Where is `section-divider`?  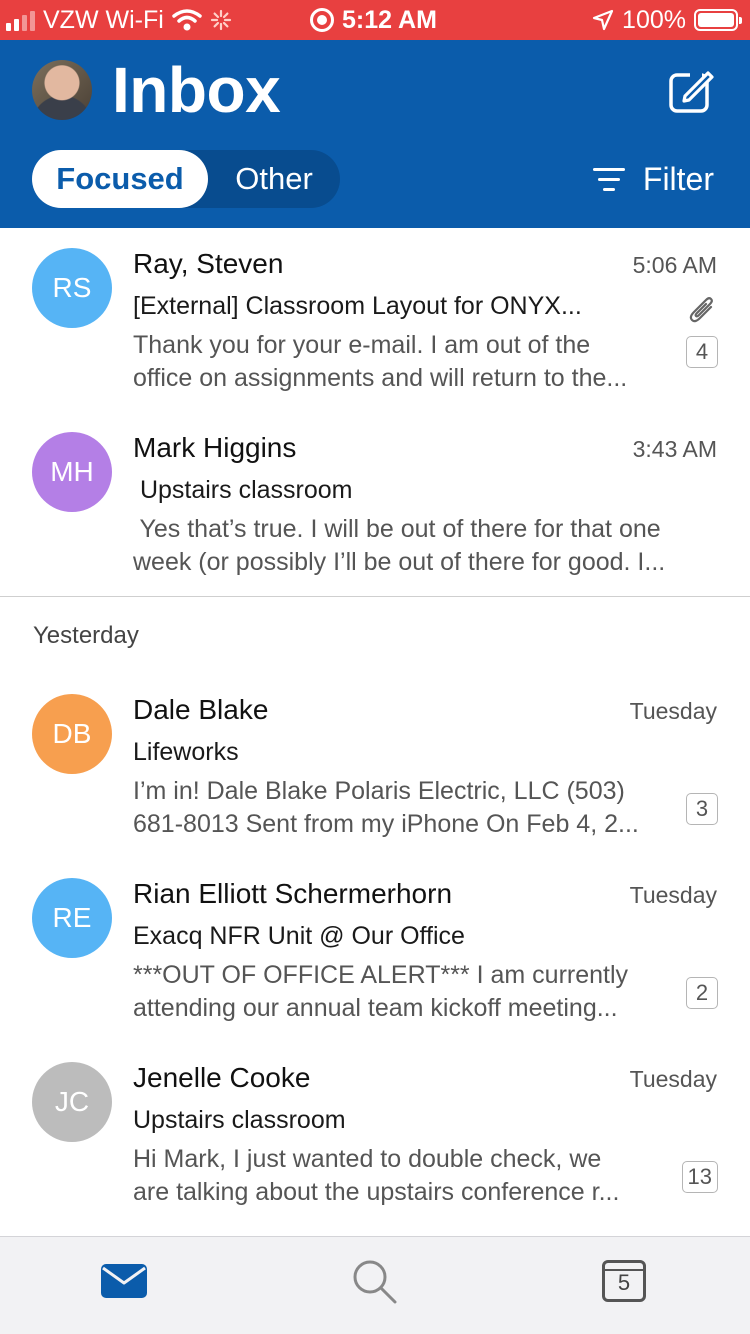 section-divider is located at coordinates (375, 596).